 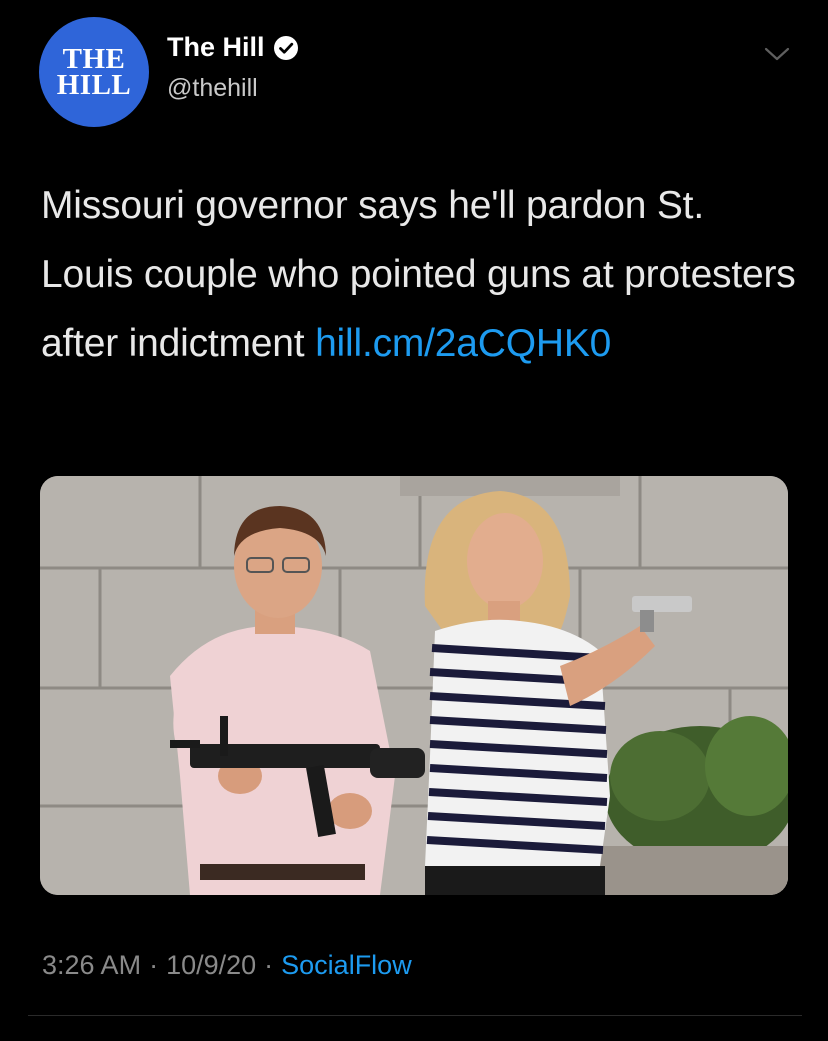 I want to click on shrub, so click(x=694, y=805).